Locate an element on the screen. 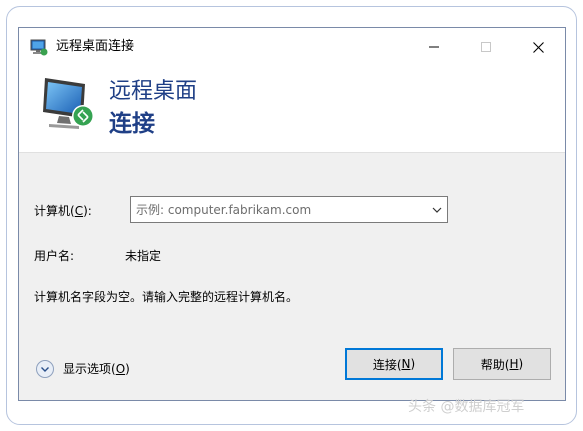 The image size is (583, 431). maximize-icon is located at coordinates (486, 47).